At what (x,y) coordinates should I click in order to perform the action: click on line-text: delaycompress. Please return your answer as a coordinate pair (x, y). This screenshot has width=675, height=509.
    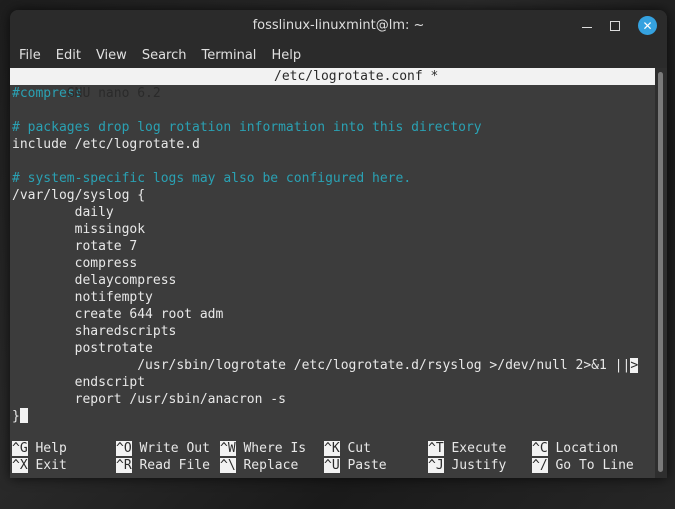
    Looking at the image, I should click on (94, 280).